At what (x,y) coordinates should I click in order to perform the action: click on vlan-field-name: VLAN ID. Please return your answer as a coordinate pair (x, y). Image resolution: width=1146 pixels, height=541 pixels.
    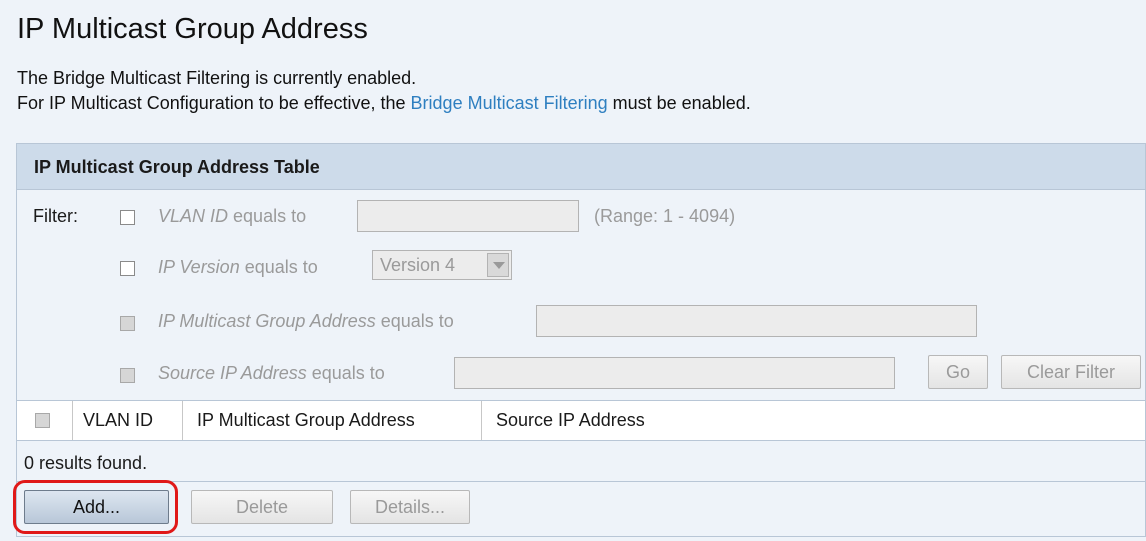
    Looking at the image, I should click on (193, 216).